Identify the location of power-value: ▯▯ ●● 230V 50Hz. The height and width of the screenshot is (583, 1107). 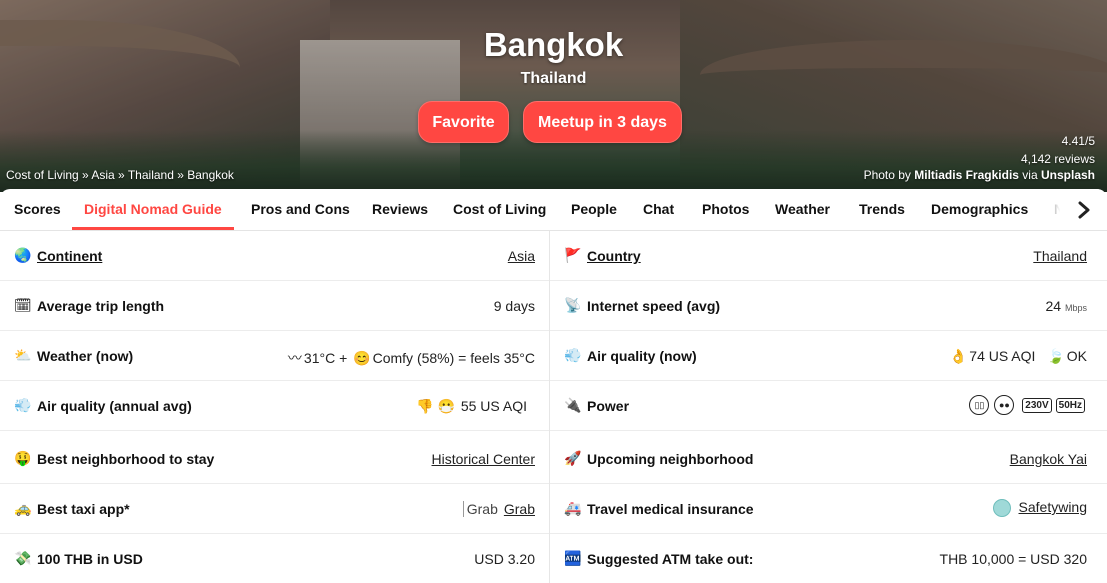
(1024, 405).